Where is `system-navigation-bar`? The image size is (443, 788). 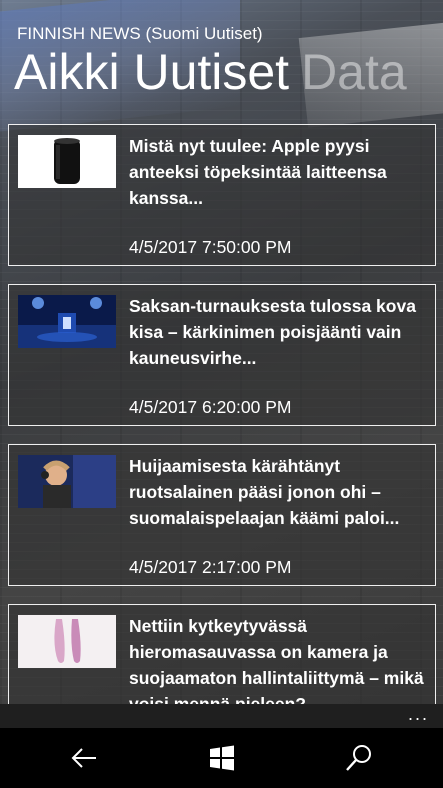 system-navigation-bar is located at coordinates (221, 758).